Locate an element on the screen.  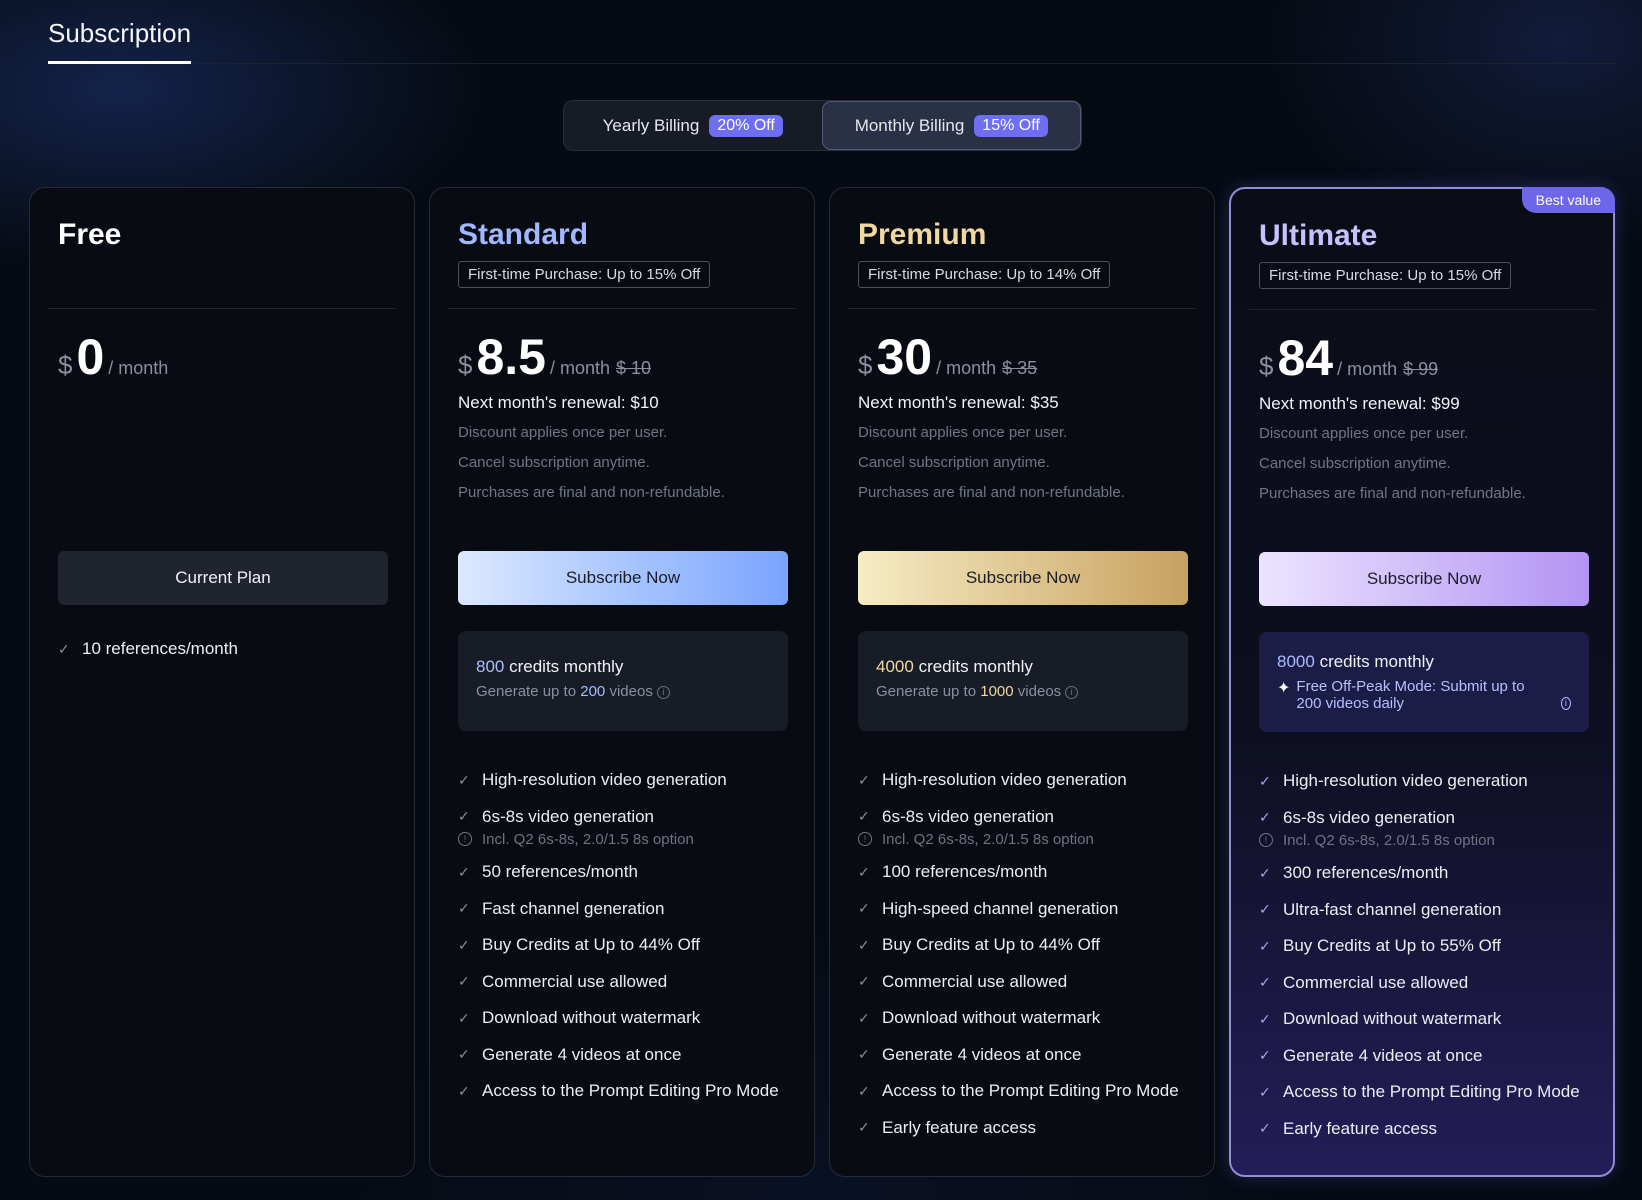
promo-tag: First-time Purchase: Up to 15% Off is located at coordinates (1385, 275).